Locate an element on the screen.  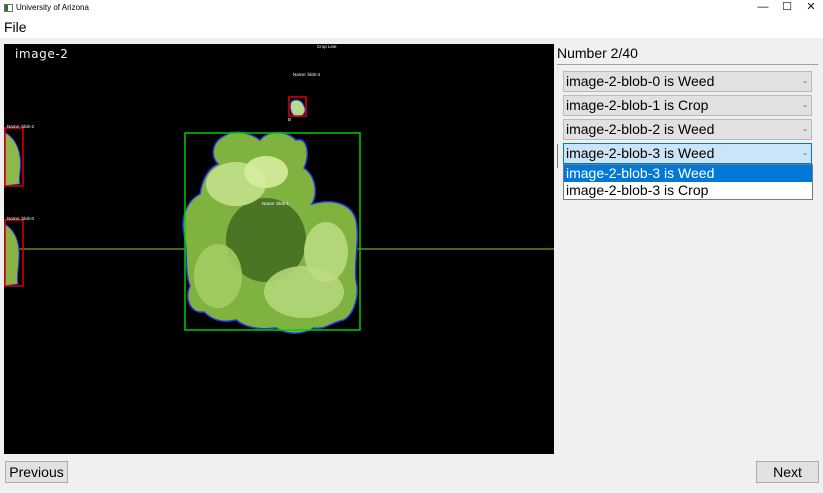
dropdown-option-crop: image-2-blob-3 is Crop is located at coordinates (688, 190).